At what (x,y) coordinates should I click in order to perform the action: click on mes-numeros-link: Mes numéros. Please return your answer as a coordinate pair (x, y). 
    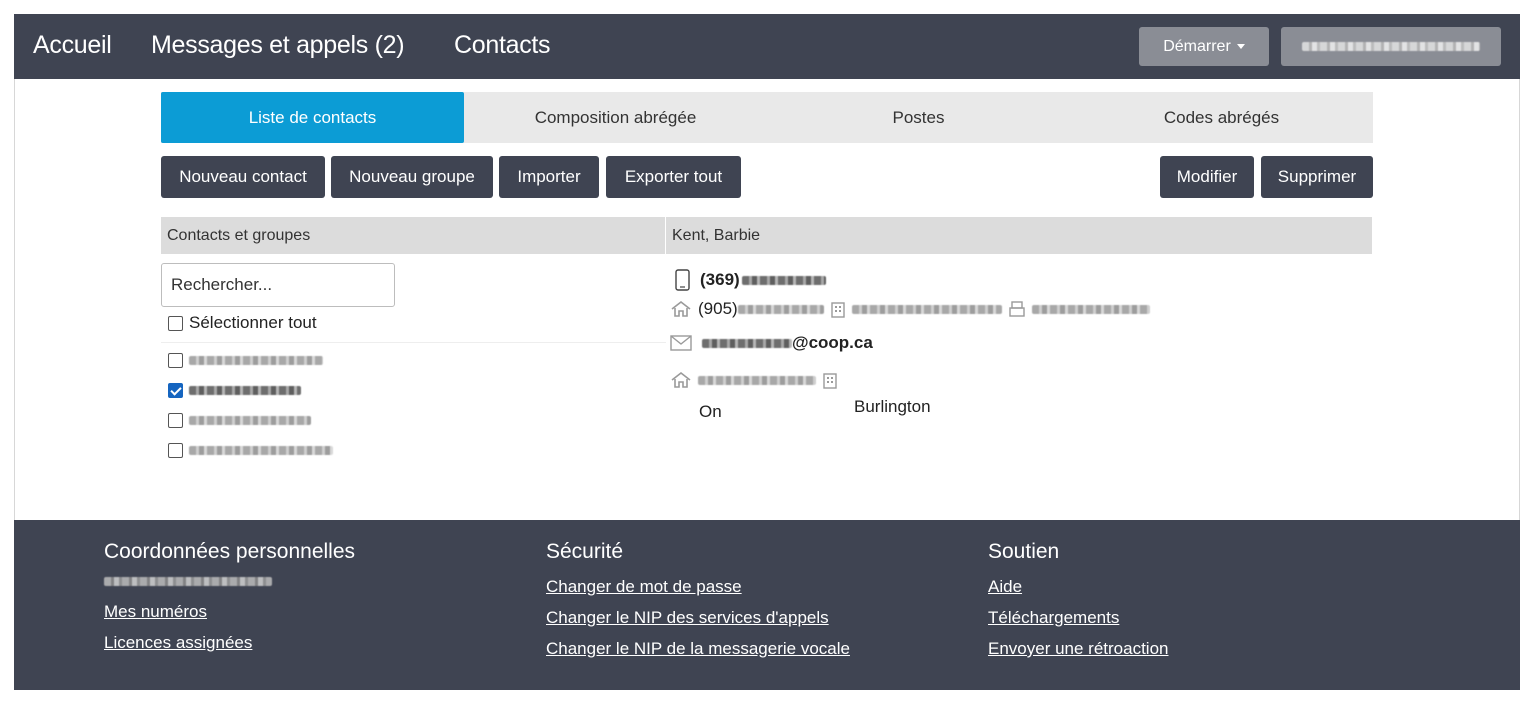
    Looking at the image, I should click on (229, 612).